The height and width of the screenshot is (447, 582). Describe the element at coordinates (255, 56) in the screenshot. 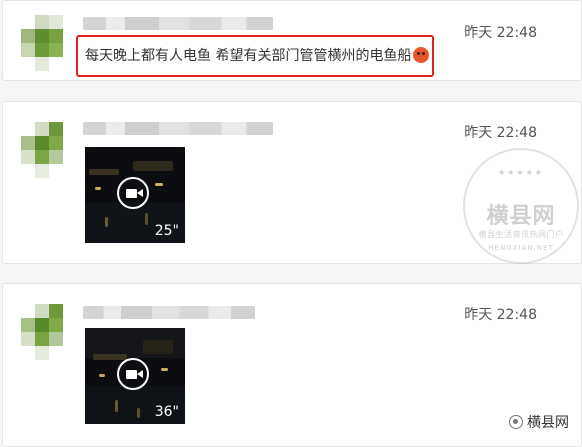

I see `highlight-box` at that location.